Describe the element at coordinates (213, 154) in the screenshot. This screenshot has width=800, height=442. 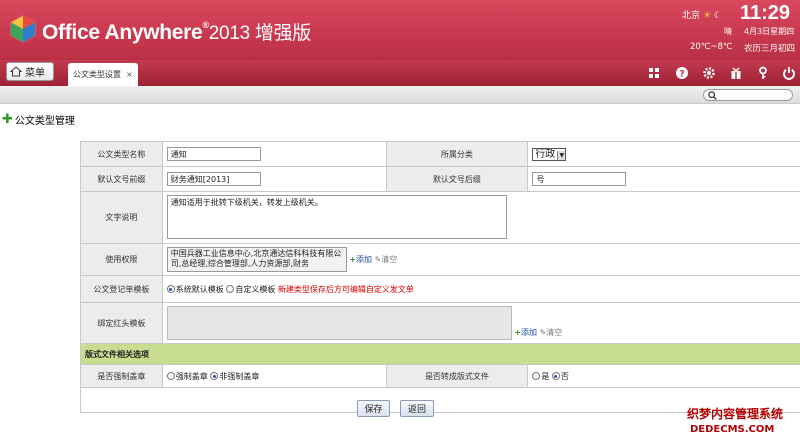
I see `type-name-field: 通知` at that location.